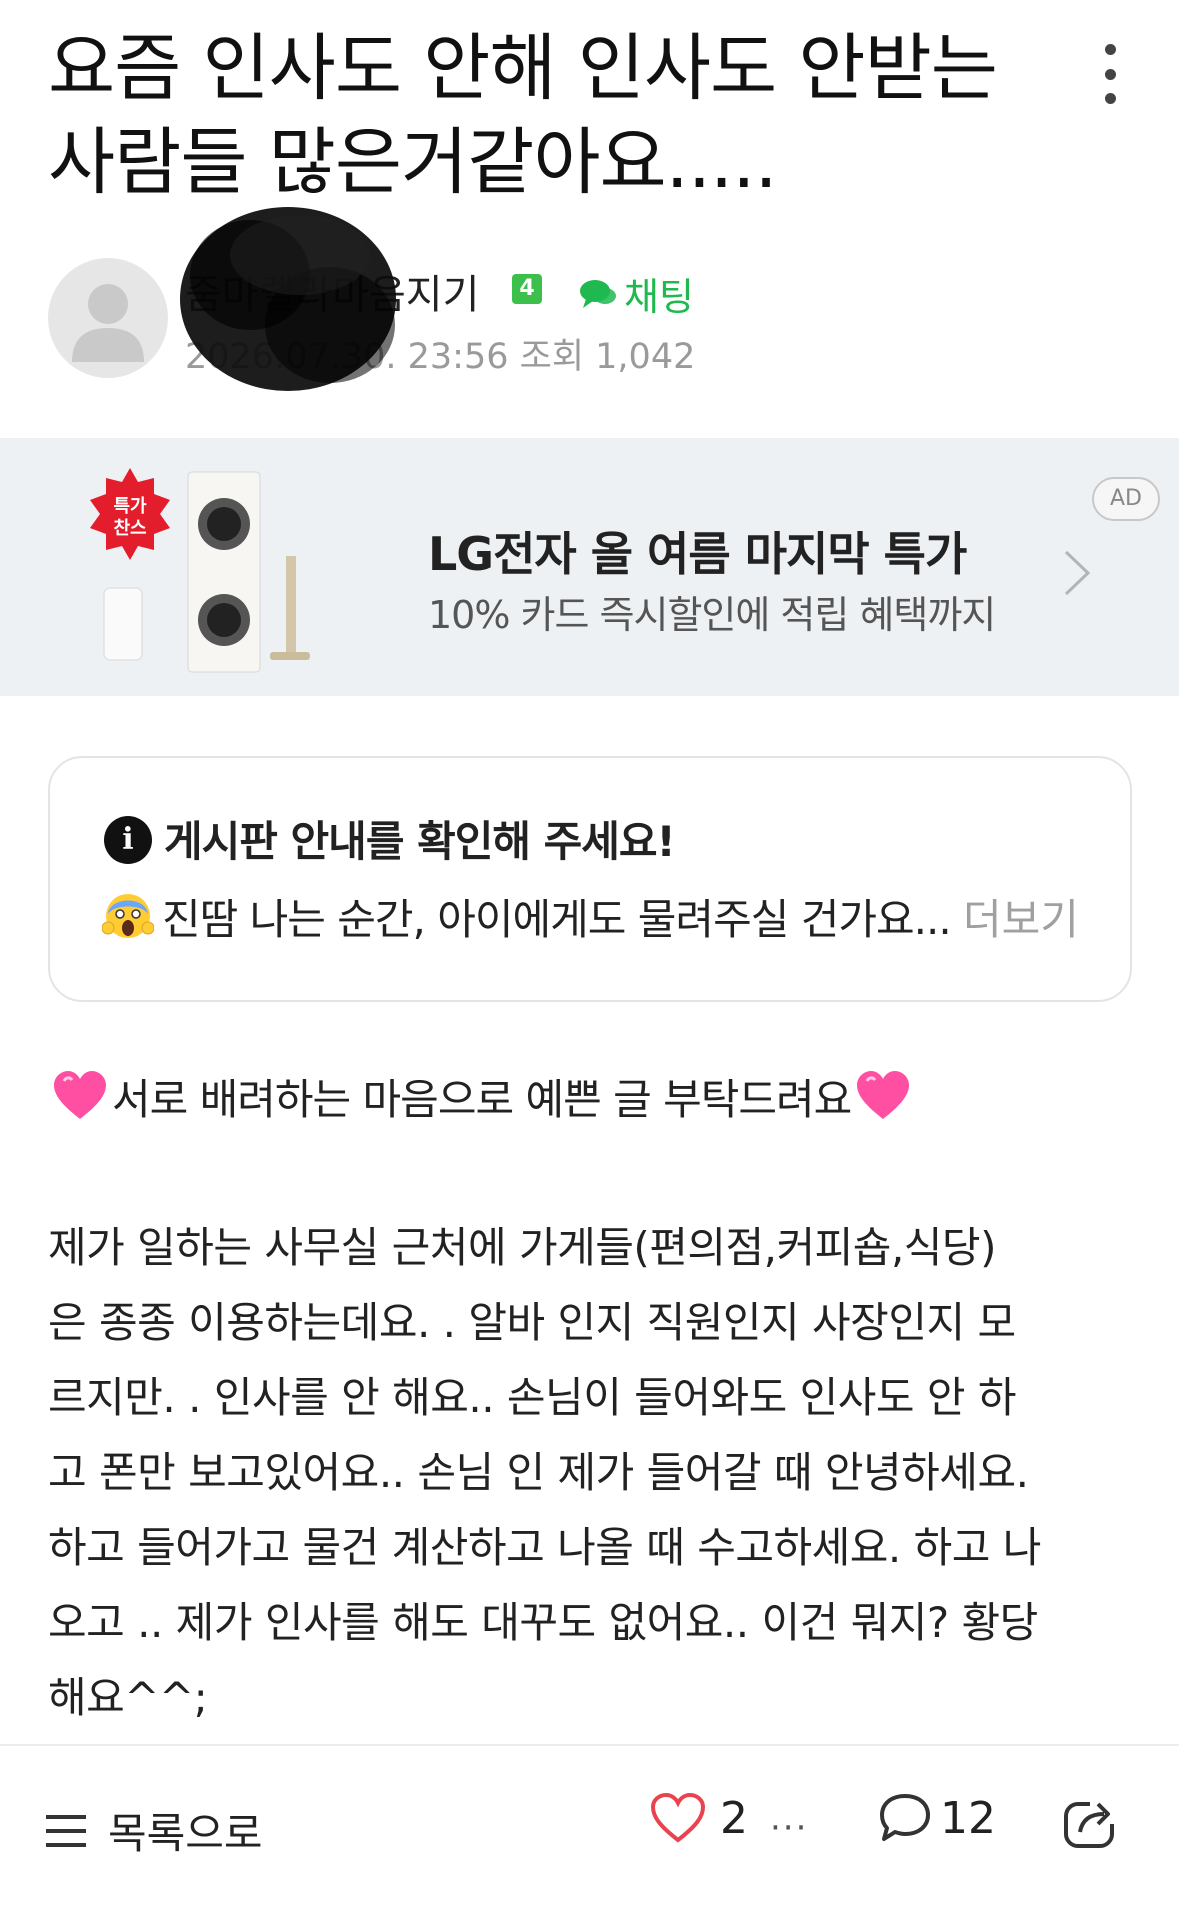  I want to click on comment-button: 12, so click(937, 1818).